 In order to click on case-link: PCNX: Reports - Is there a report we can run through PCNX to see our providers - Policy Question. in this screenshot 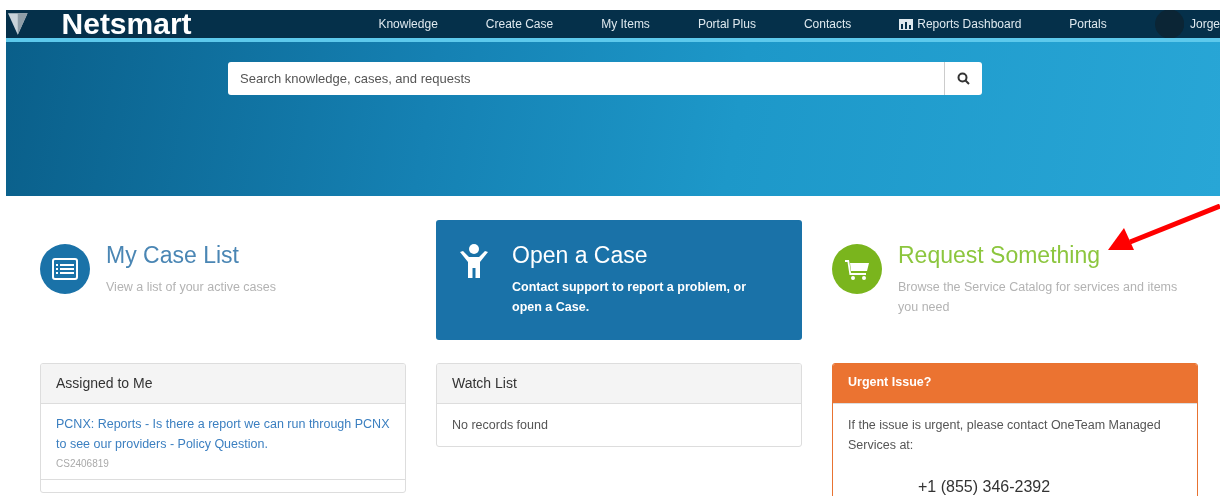, I will do `click(223, 434)`.